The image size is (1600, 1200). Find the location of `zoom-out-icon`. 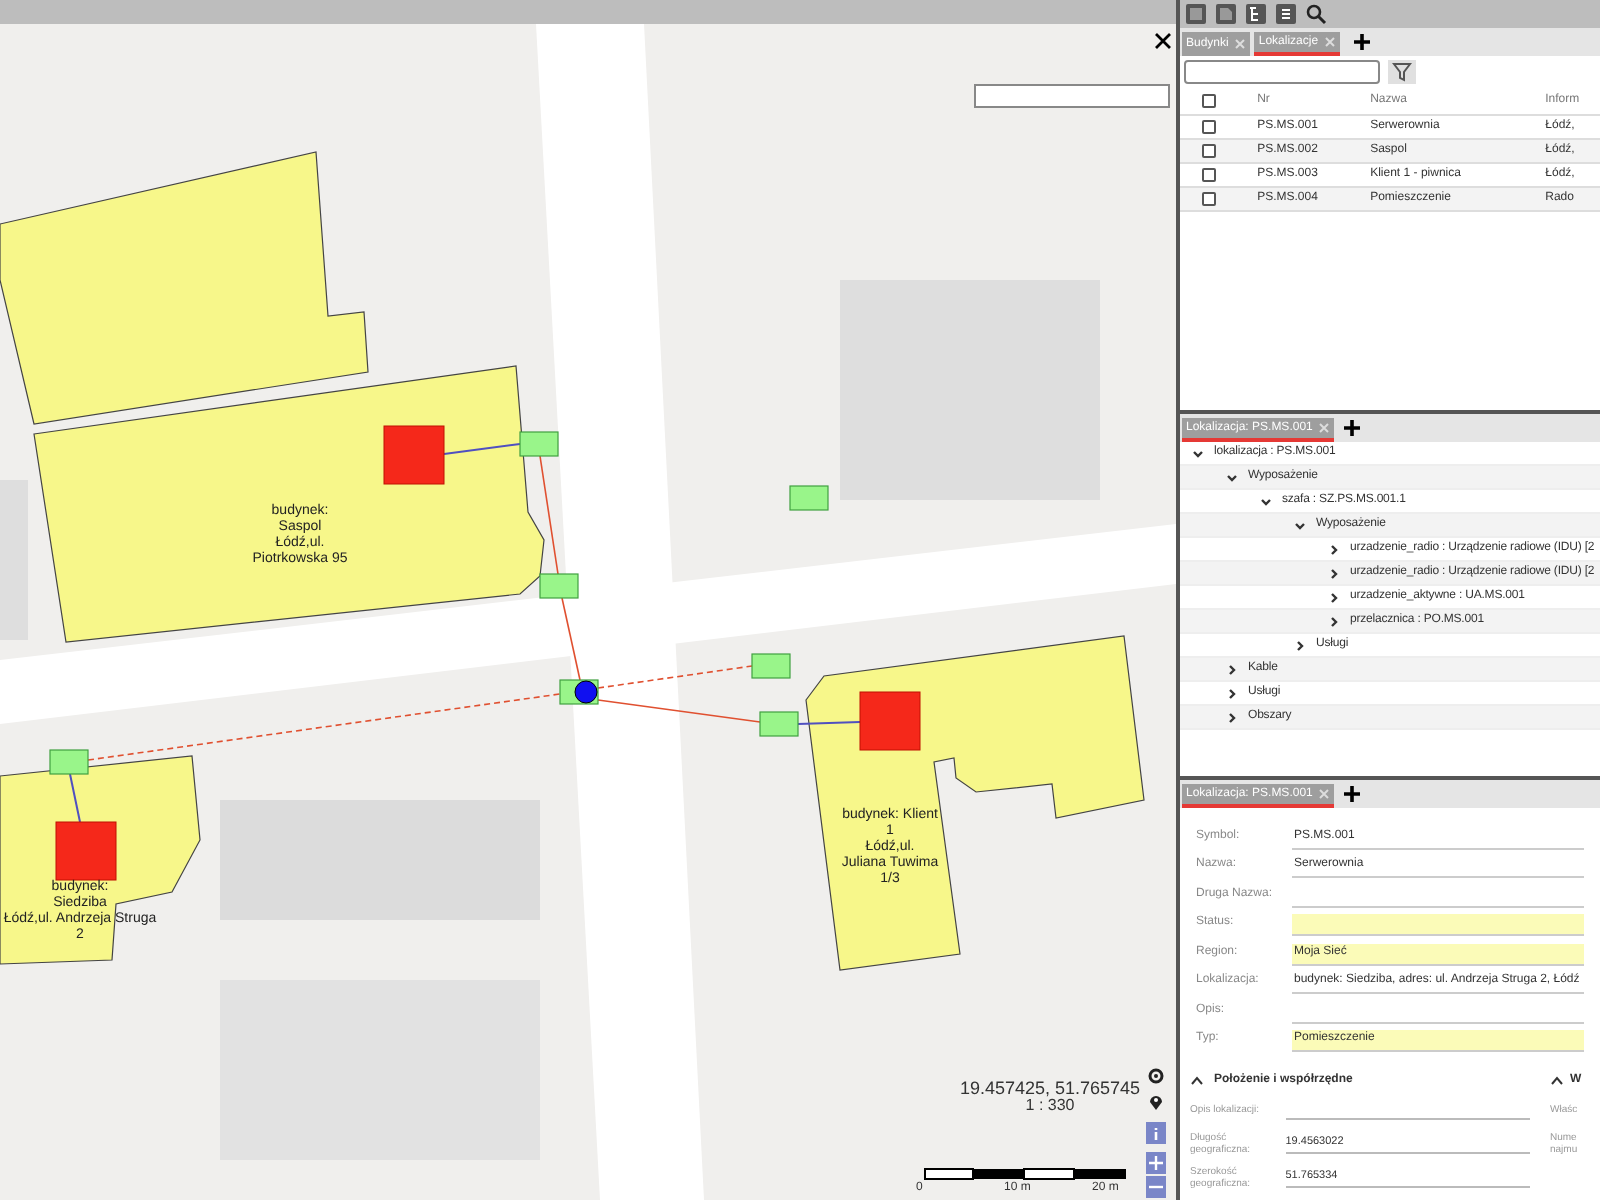

zoom-out-icon is located at coordinates (1156, 1187).